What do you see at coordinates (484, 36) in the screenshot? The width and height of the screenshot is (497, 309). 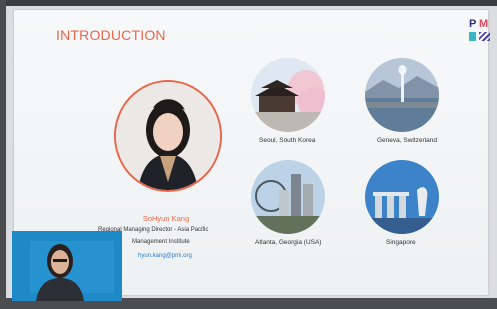 I see `logo-stripes` at bounding box center [484, 36].